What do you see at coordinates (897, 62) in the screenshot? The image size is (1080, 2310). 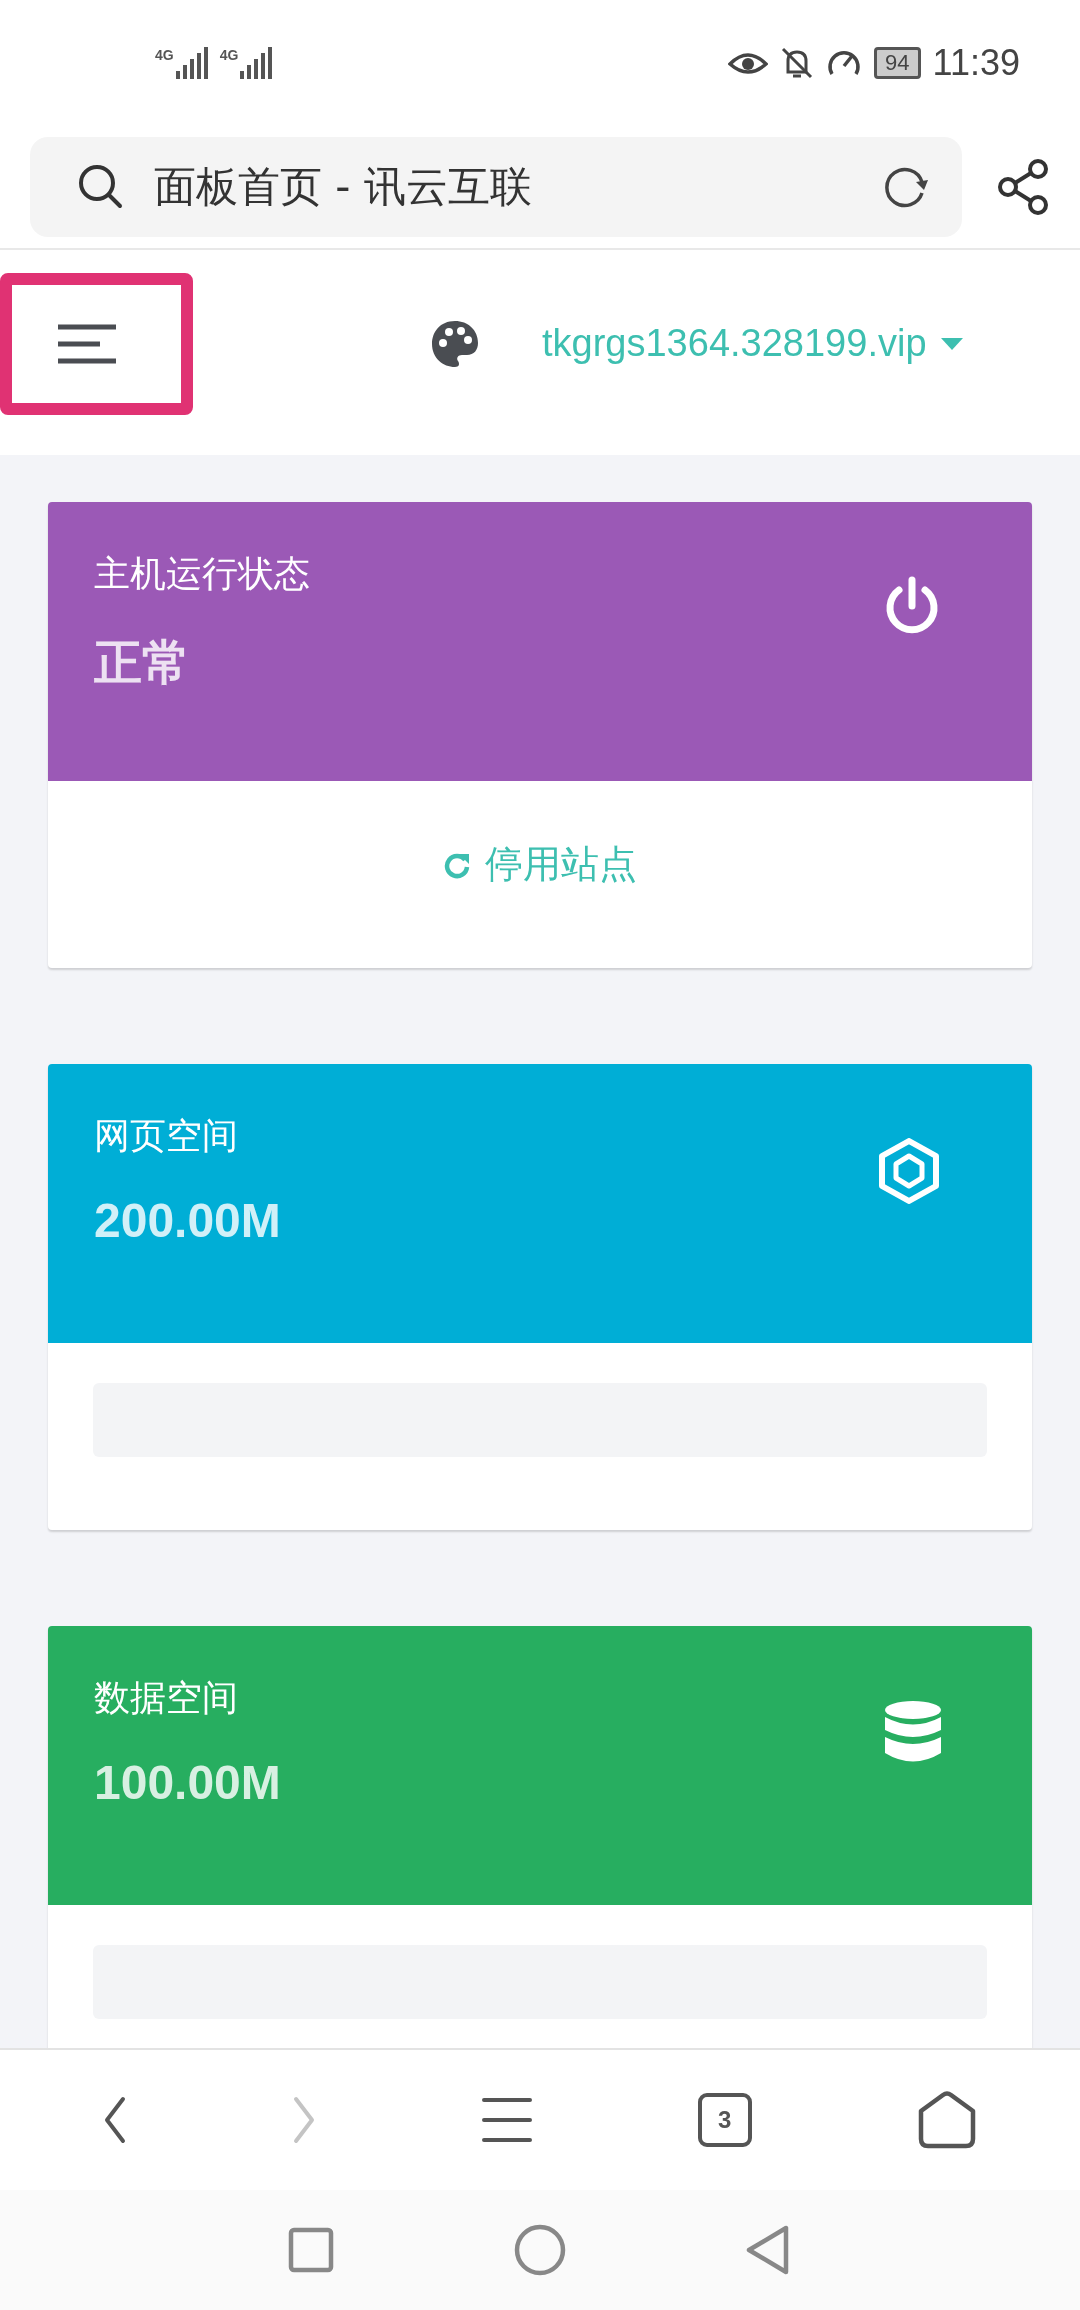 I see `battery-indicator: 94` at bounding box center [897, 62].